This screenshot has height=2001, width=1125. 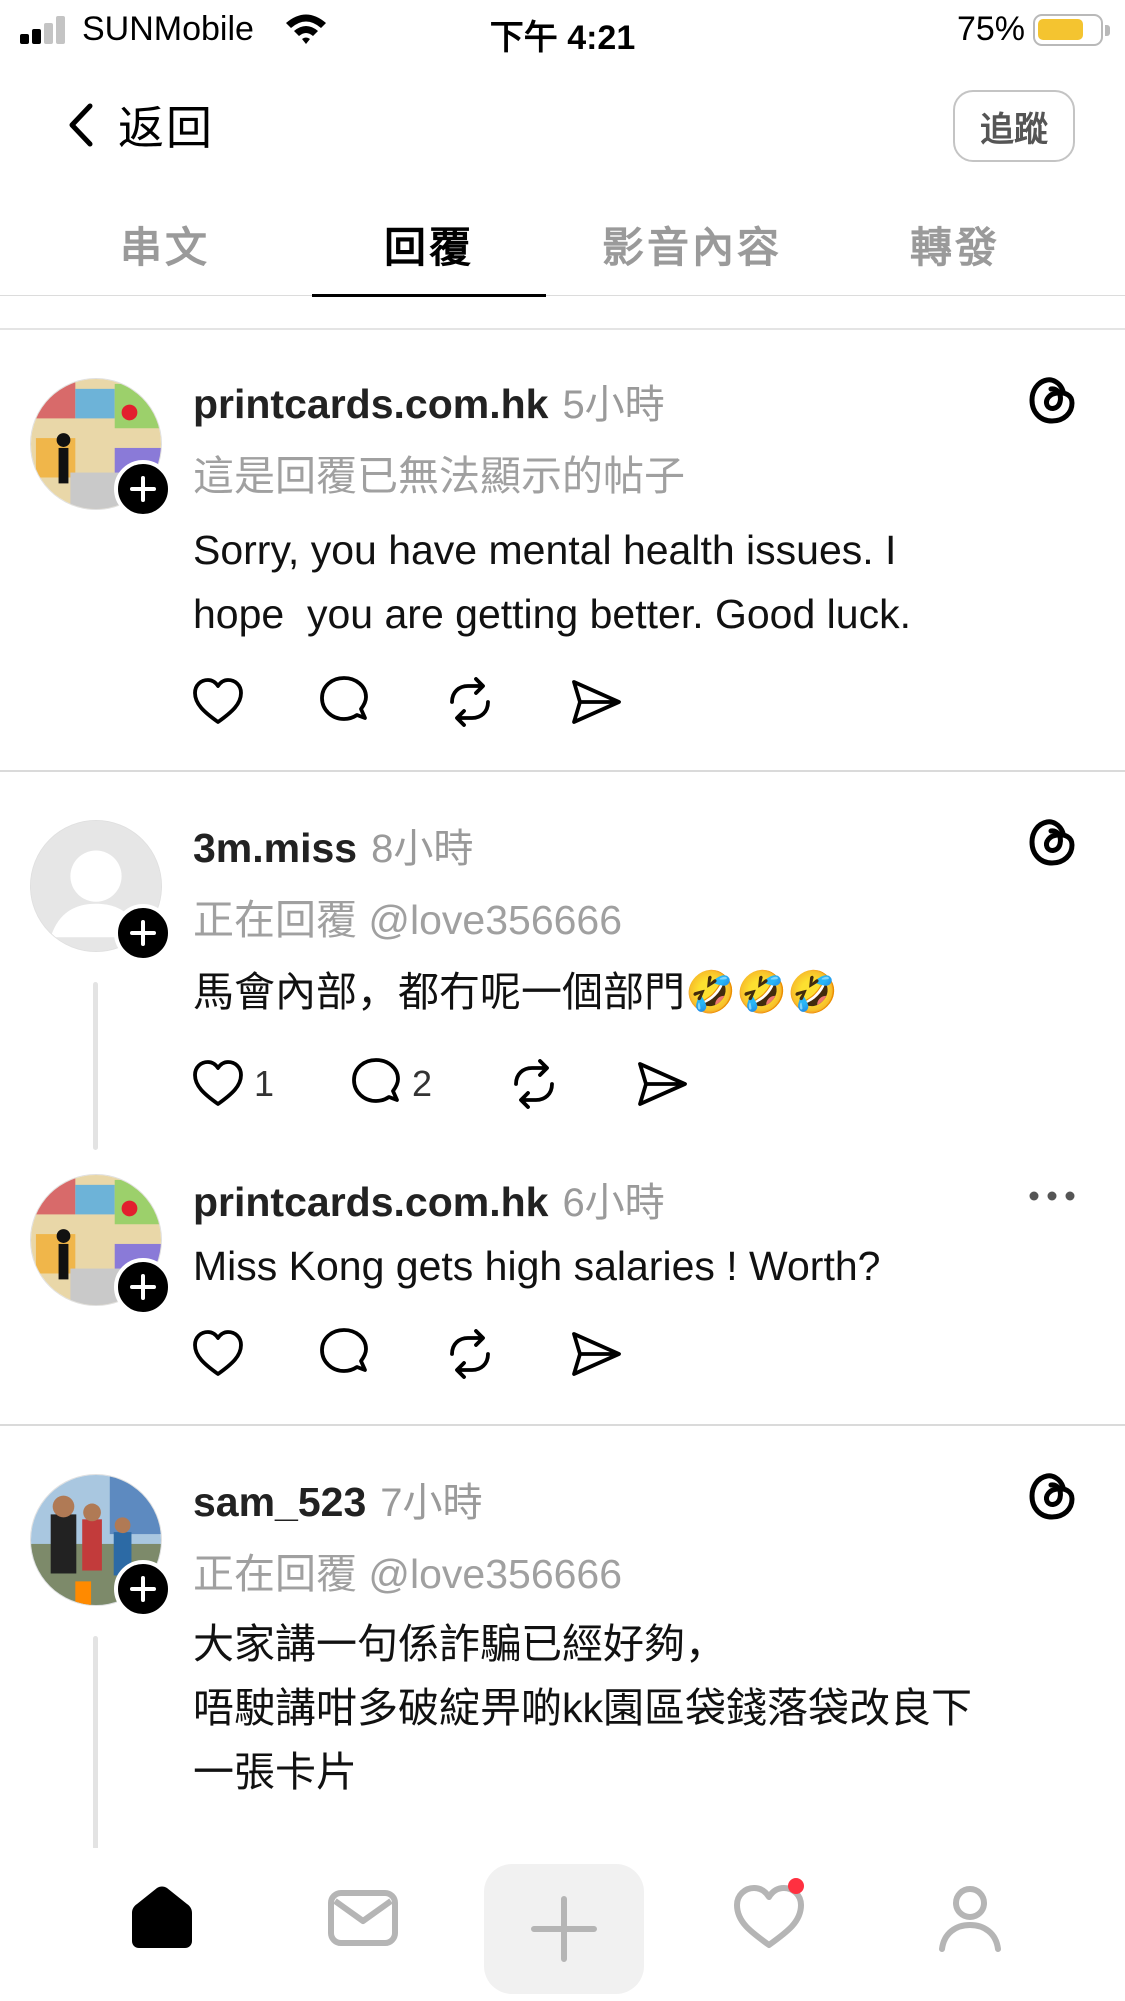 I want to click on post-text: 大家講一句係詐騙已經好夠， 唔駛講咁多破綻畀啲kk園區袋錢落袋改良下 一張卡片, so click(x=582, y=1708).